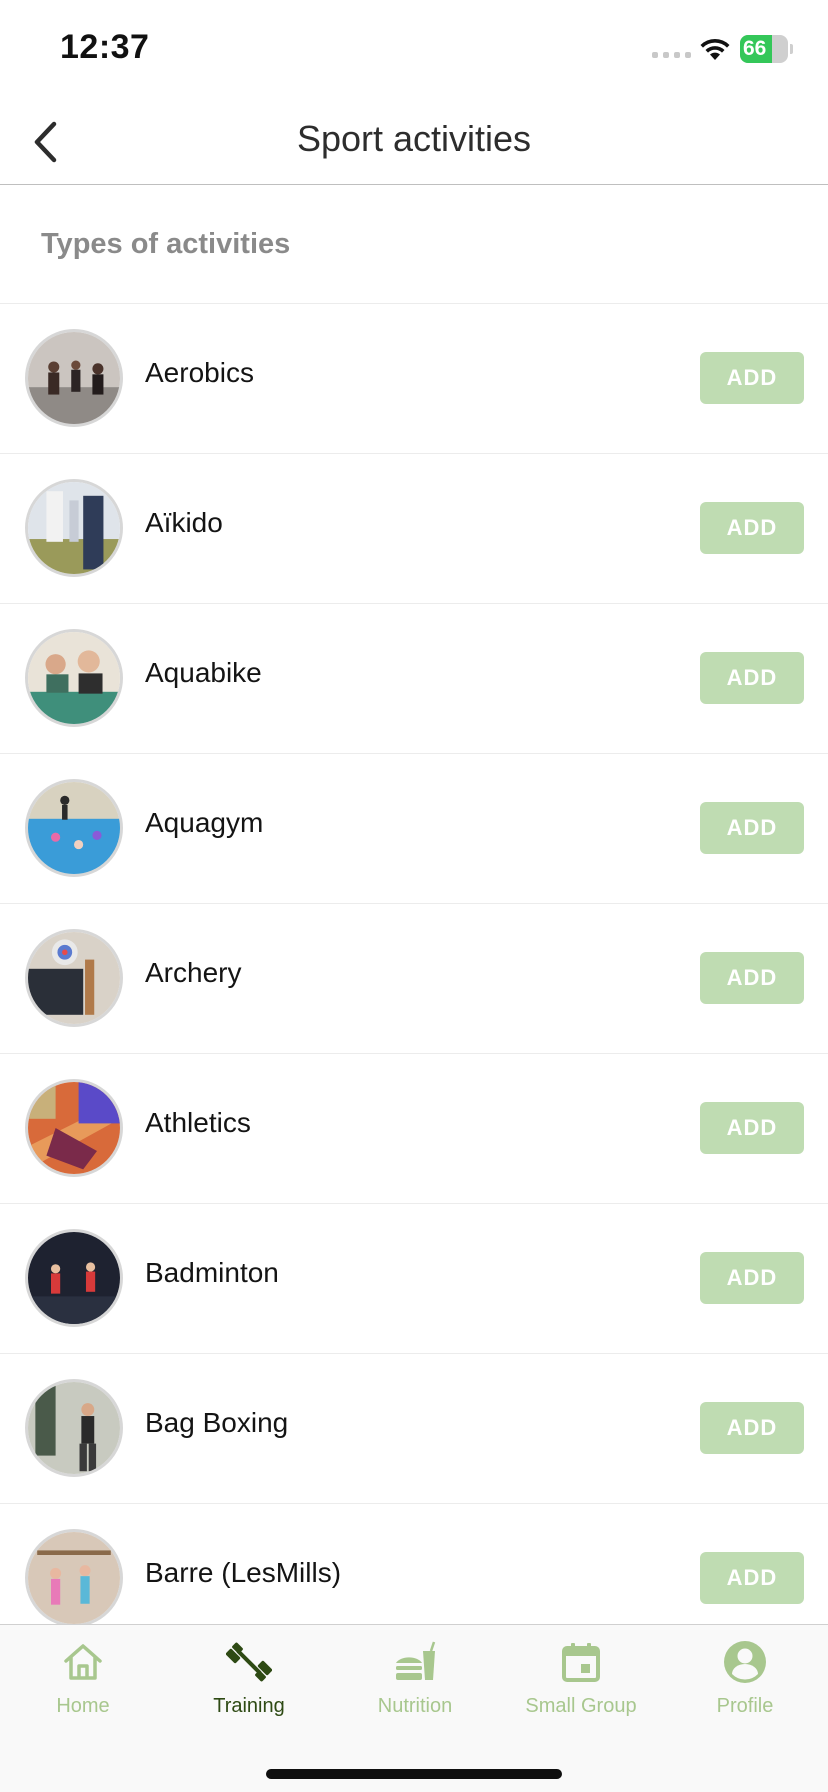  Describe the element at coordinates (166, 244) in the screenshot. I see `section-title: Types of activities` at that location.